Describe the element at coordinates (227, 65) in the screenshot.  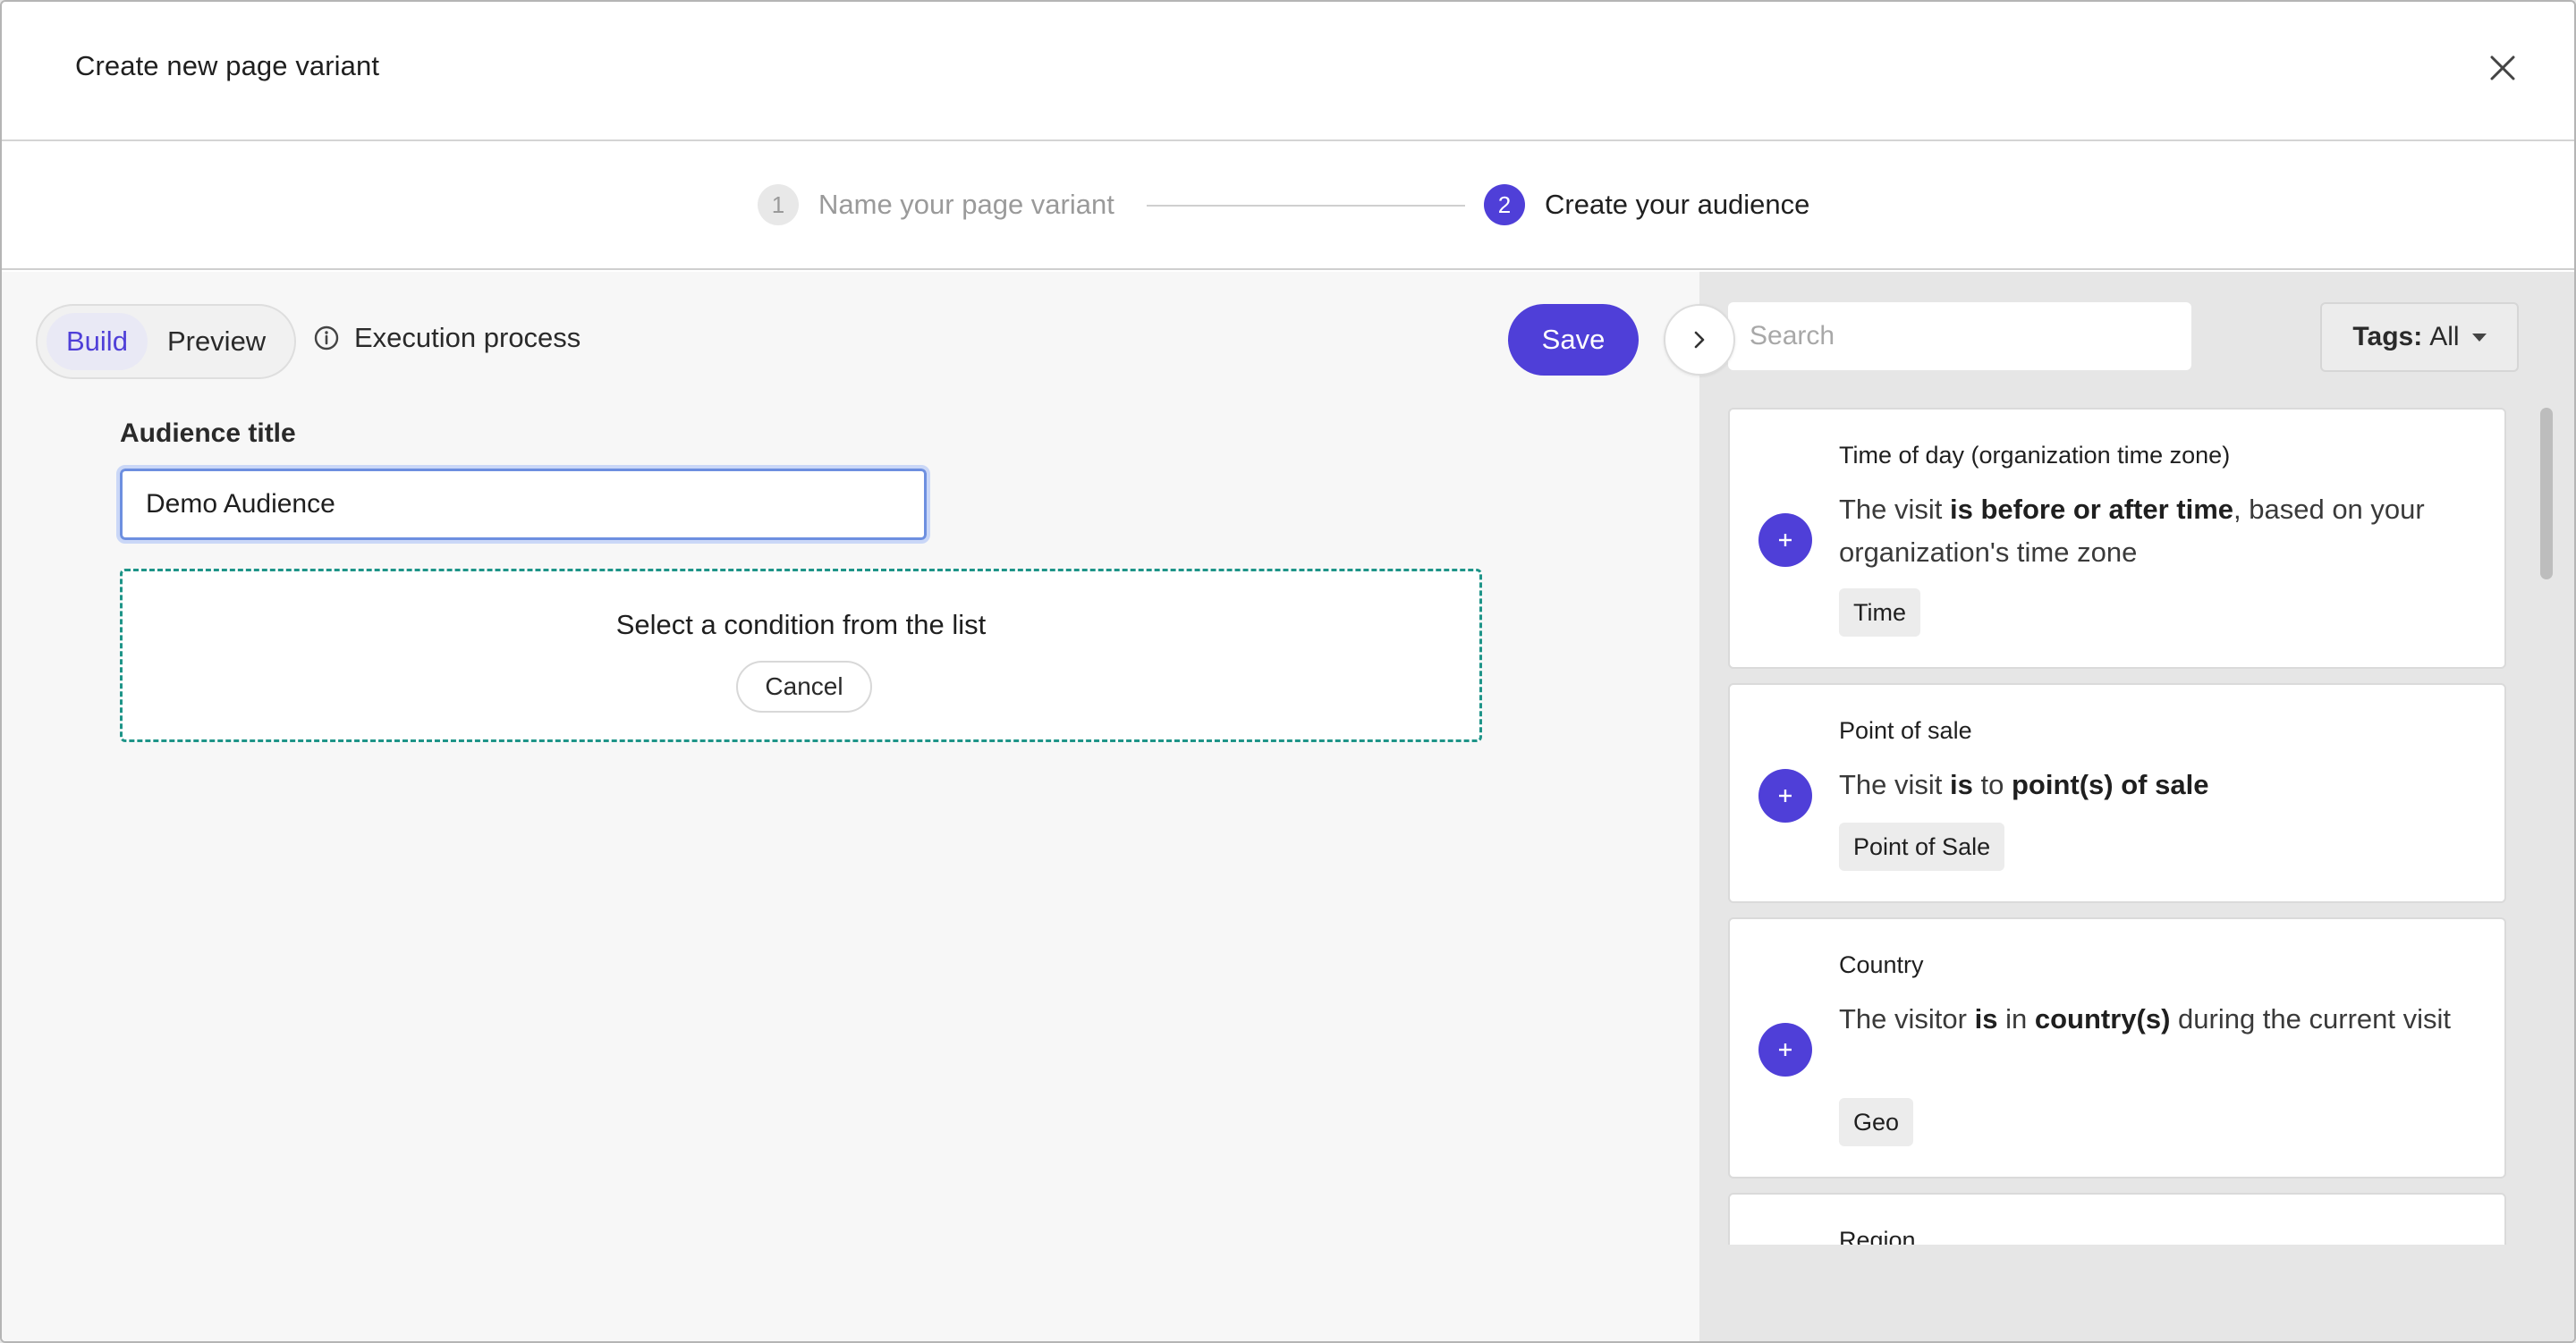
I see `modal-title: Create new page variant` at that location.